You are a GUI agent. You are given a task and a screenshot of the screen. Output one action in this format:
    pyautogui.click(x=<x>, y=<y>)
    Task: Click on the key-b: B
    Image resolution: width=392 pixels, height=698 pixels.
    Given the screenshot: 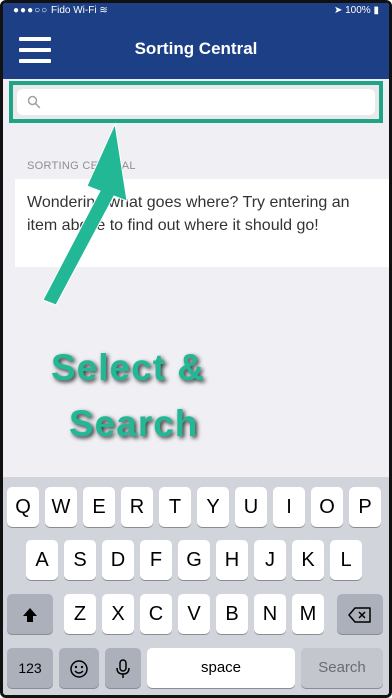 What is the action you would take?
    pyautogui.click(x=232, y=614)
    